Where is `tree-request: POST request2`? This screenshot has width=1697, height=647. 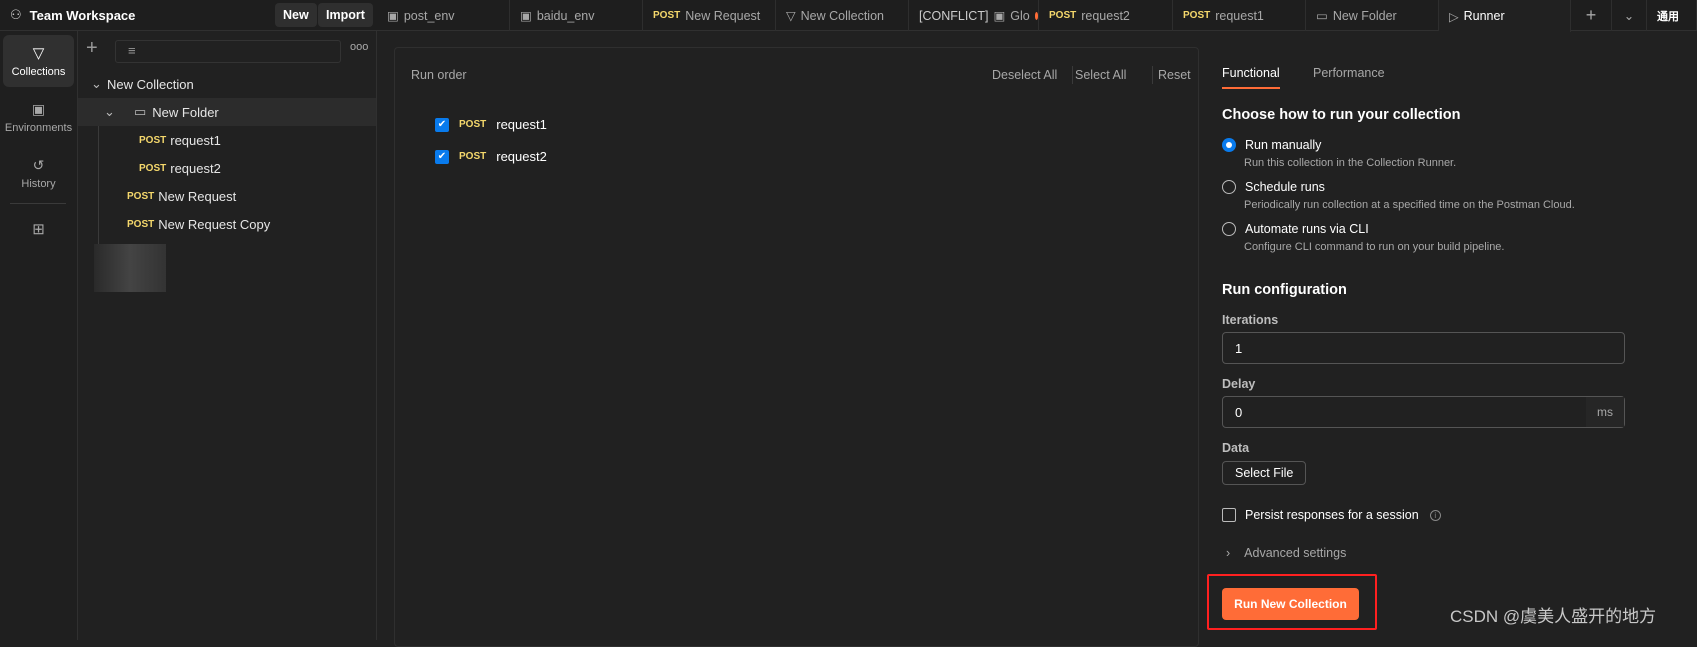
tree-request: POST request2 is located at coordinates (227, 168).